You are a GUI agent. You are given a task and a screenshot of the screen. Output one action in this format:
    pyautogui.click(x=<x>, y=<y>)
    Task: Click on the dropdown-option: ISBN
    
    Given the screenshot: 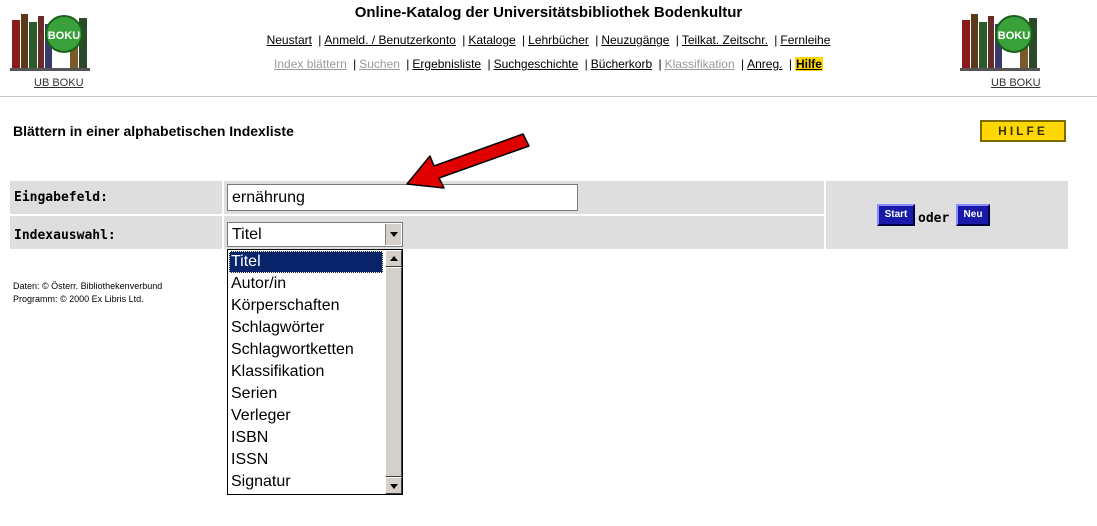 What is the action you would take?
    pyautogui.click(x=306, y=438)
    